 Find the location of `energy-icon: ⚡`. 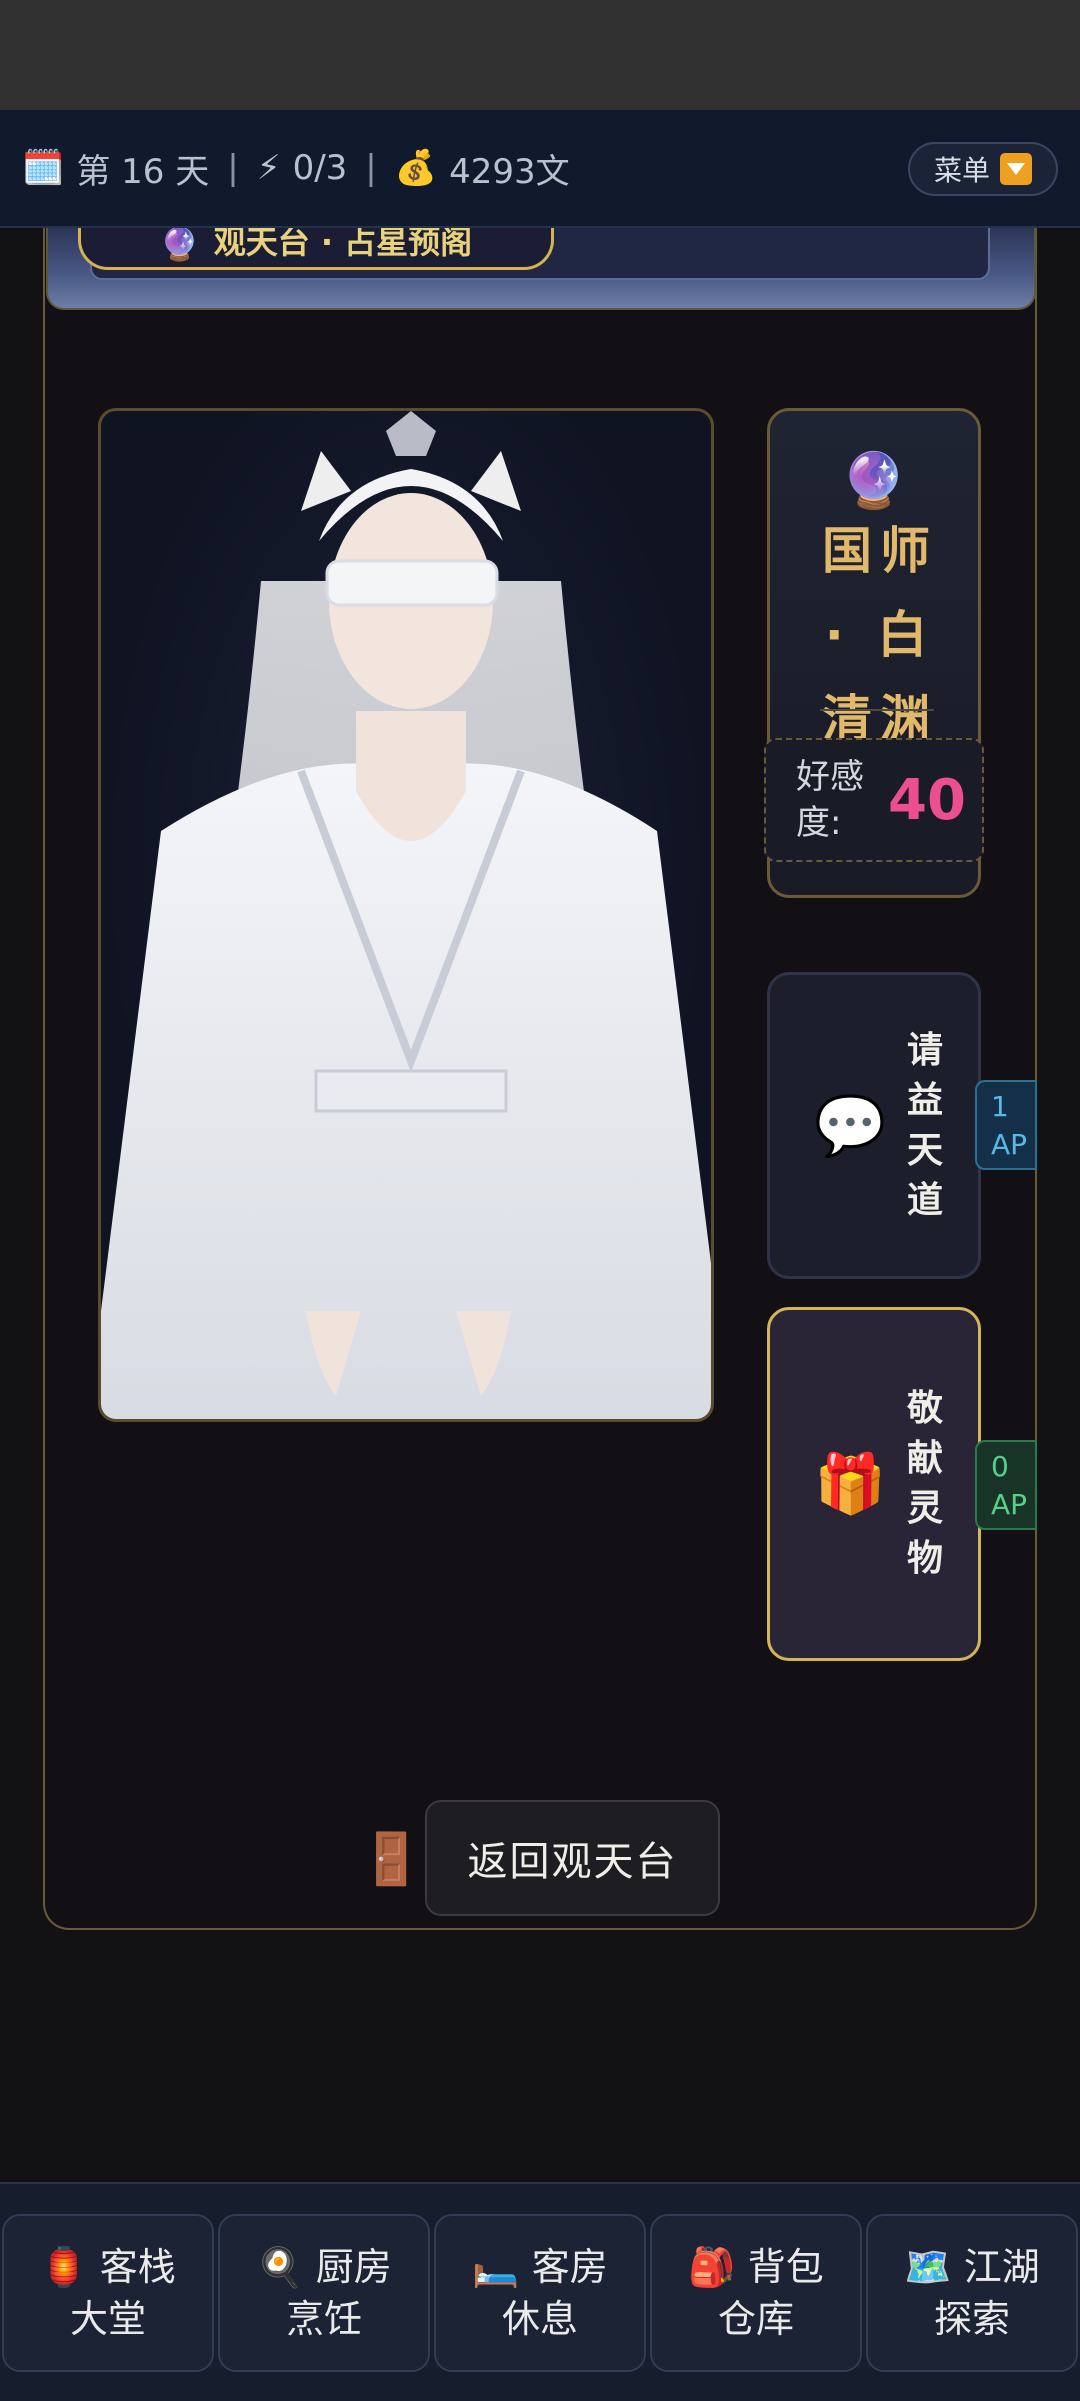

energy-icon: ⚡ is located at coordinates (268, 168).